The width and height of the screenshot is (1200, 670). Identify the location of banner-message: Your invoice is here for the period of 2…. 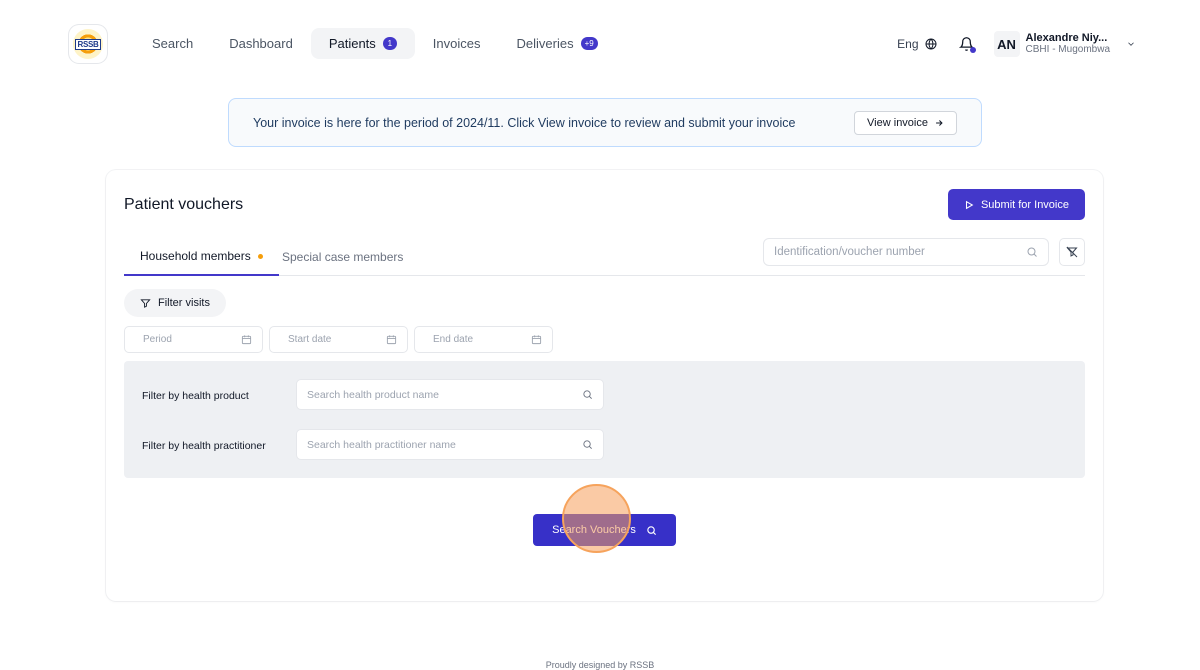
(524, 122).